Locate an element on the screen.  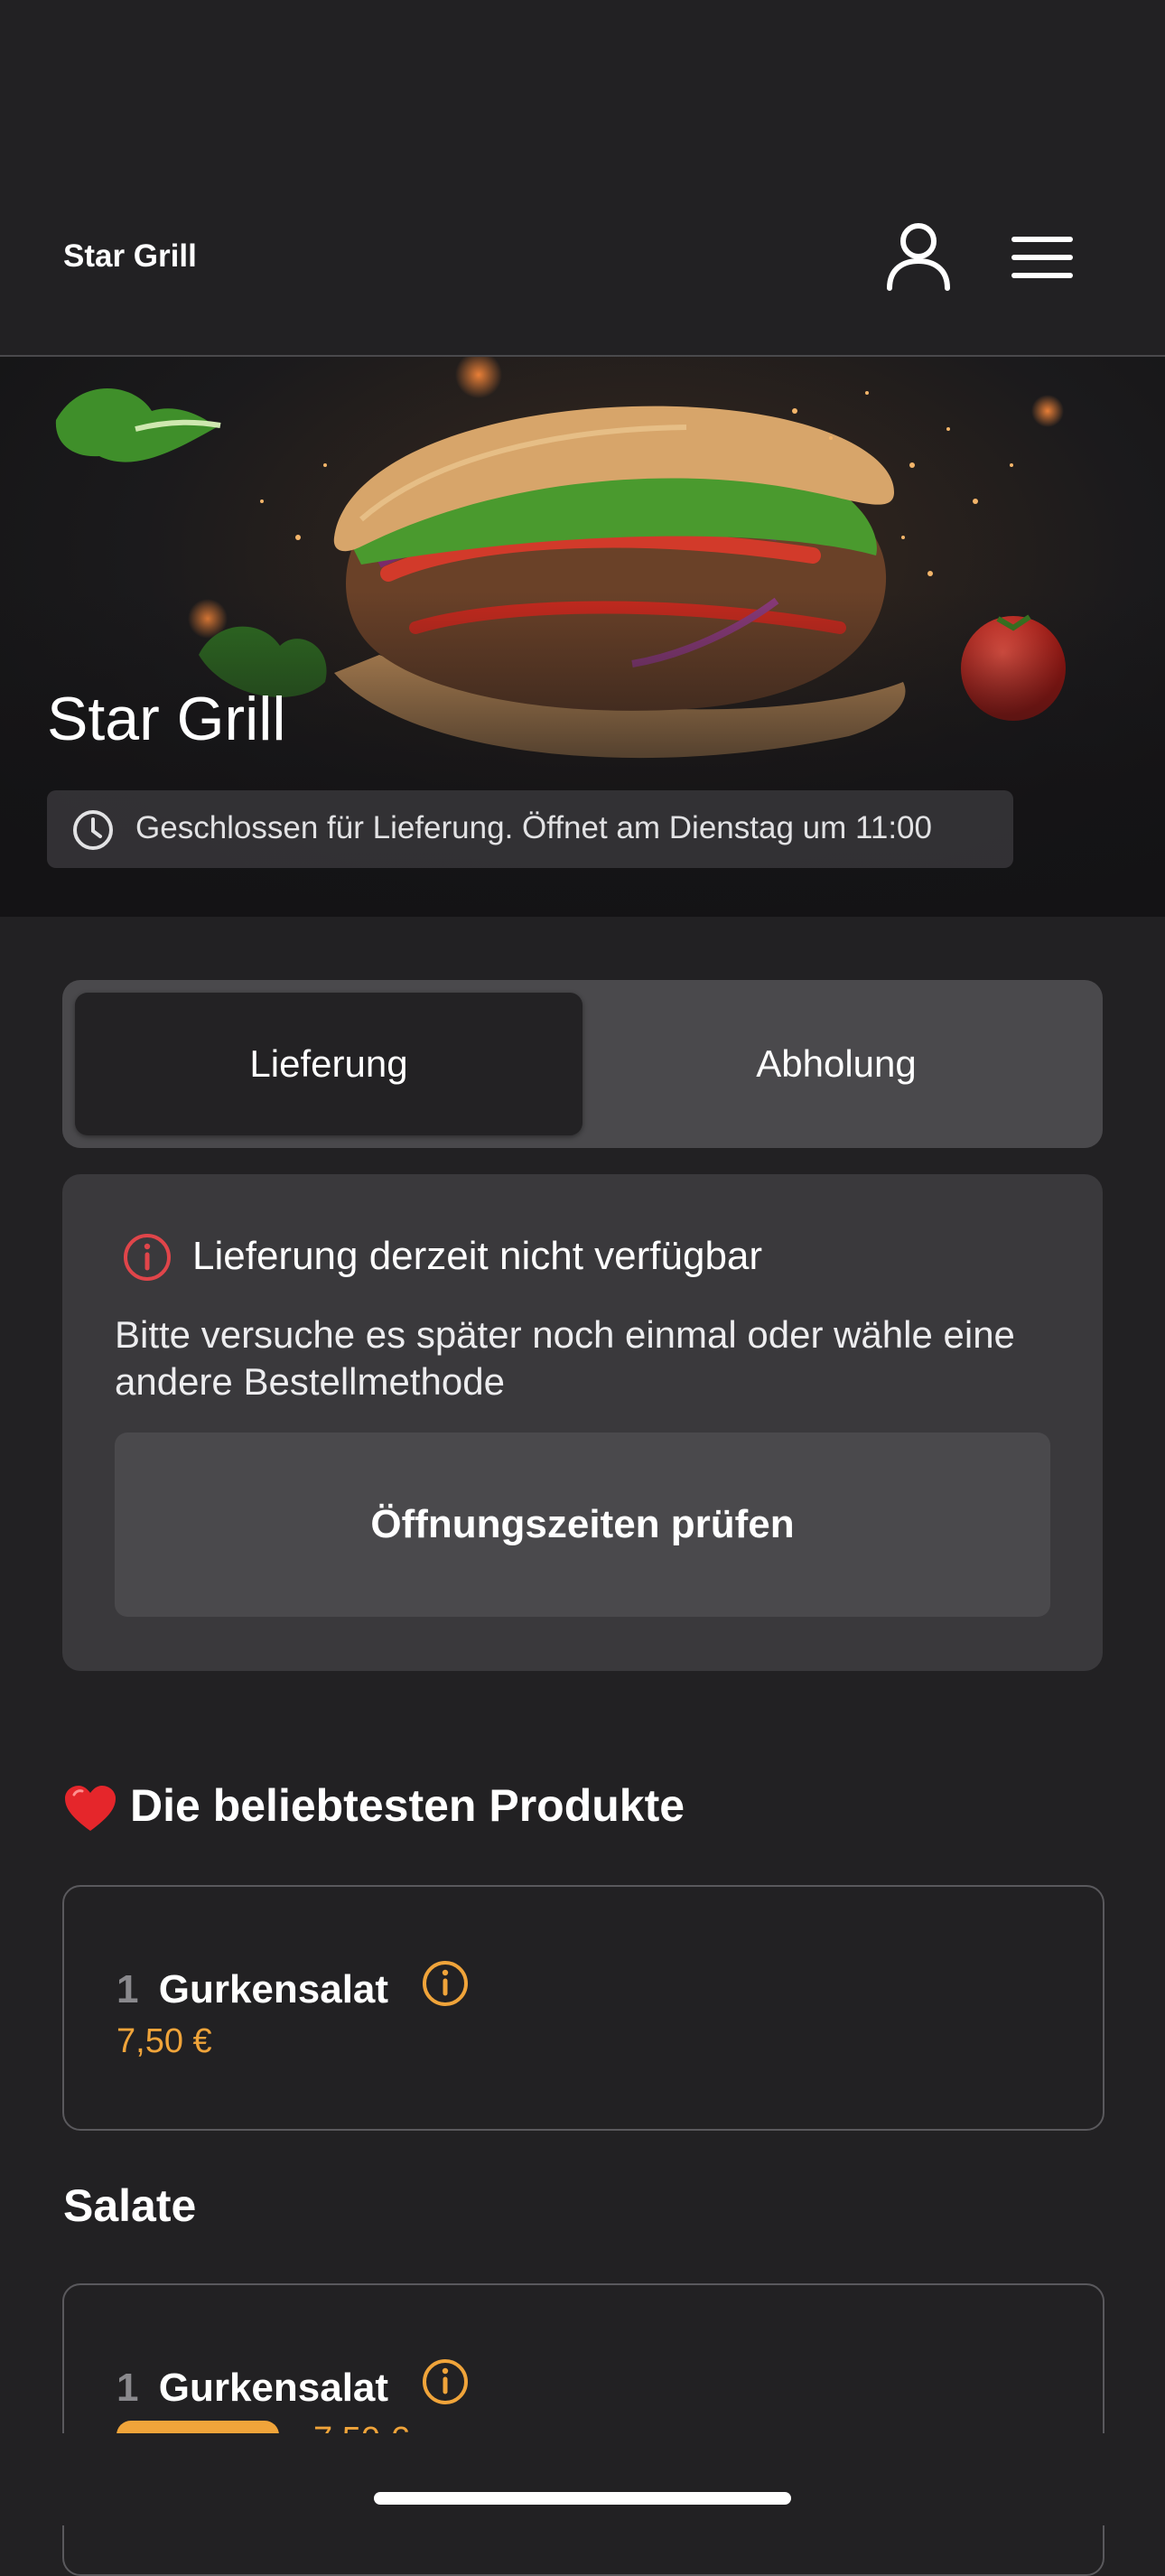
product-price: 7,50 € is located at coordinates (164, 2041).